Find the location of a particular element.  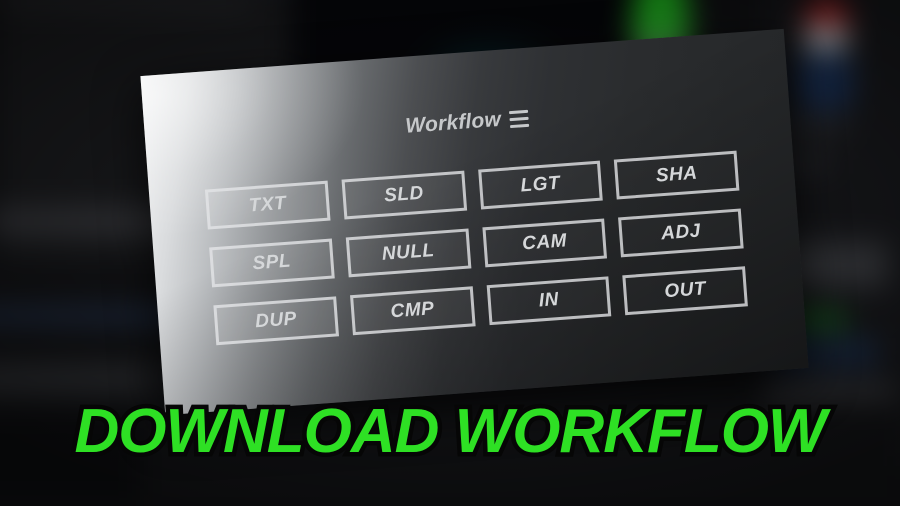

workflow-button-sha: SHA is located at coordinates (677, 175).